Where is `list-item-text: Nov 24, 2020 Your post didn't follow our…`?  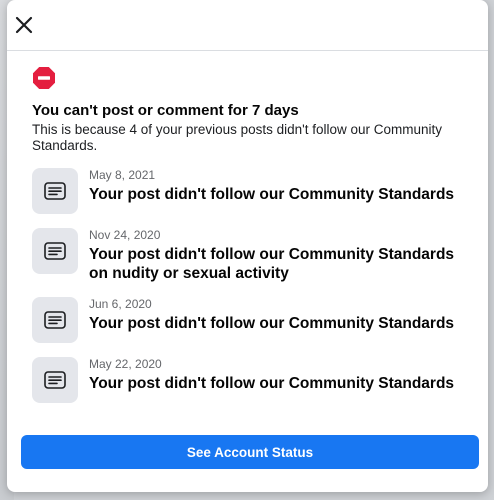
list-item-text: Nov 24, 2020 Your post didn't follow our… is located at coordinates (281, 255).